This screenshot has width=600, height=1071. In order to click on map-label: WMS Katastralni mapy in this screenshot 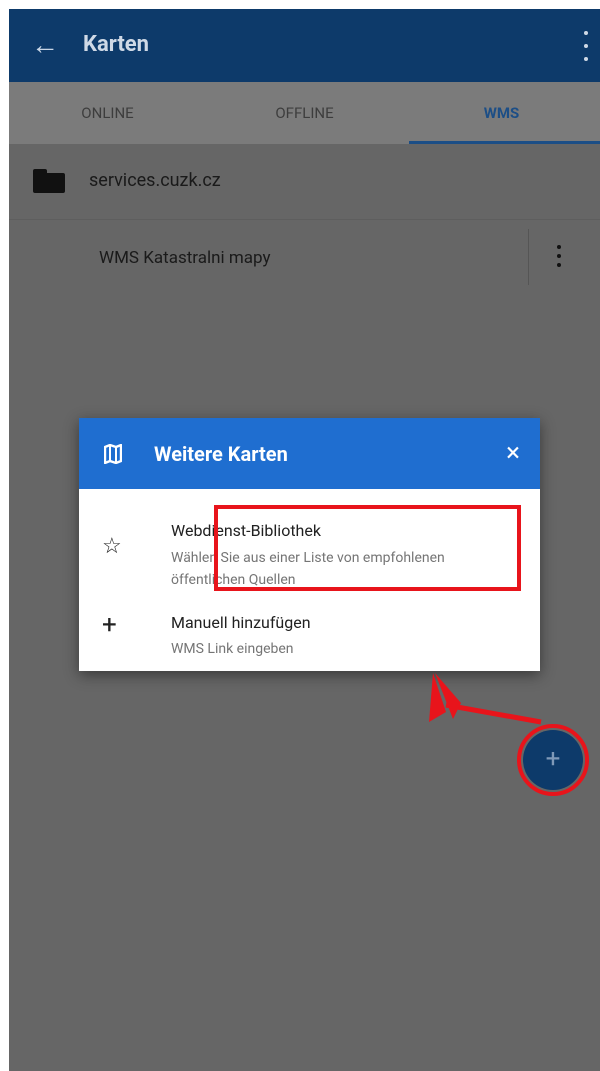, I will do `click(185, 258)`.